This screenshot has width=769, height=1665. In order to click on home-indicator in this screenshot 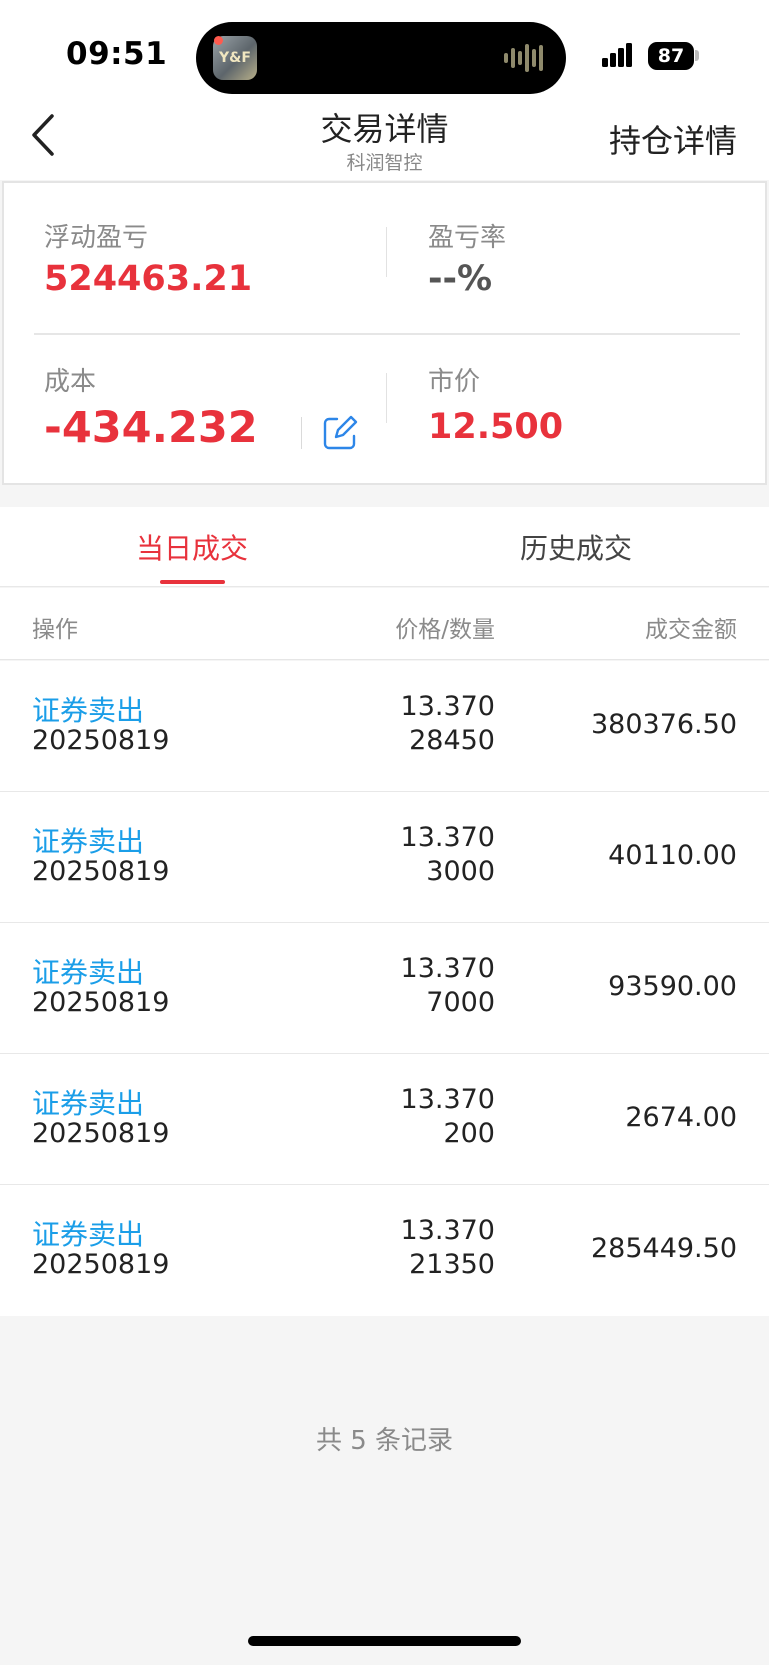, I will do `click(384, 1641)`.